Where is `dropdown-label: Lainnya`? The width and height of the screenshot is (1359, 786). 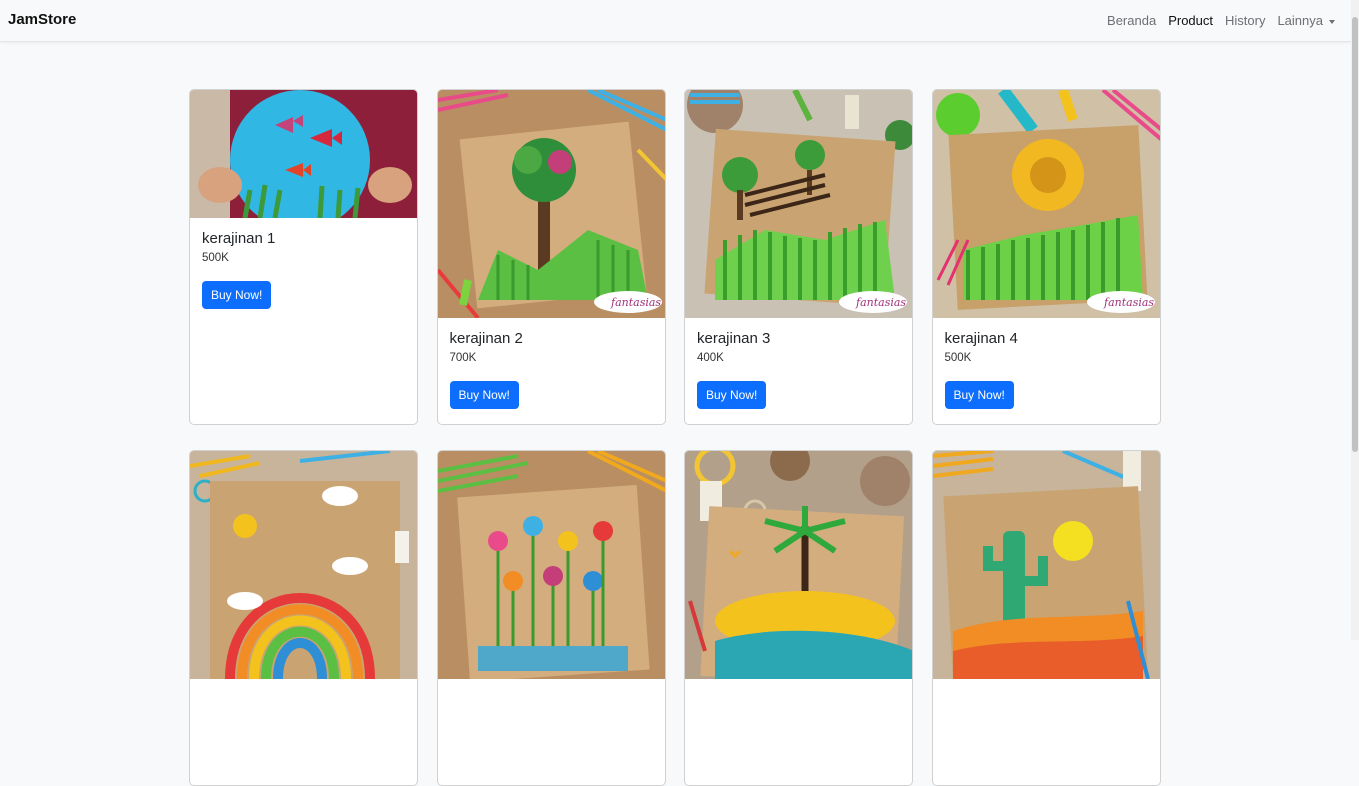
dropdown-label: Lainnya is located at coordinates (1300, 20).